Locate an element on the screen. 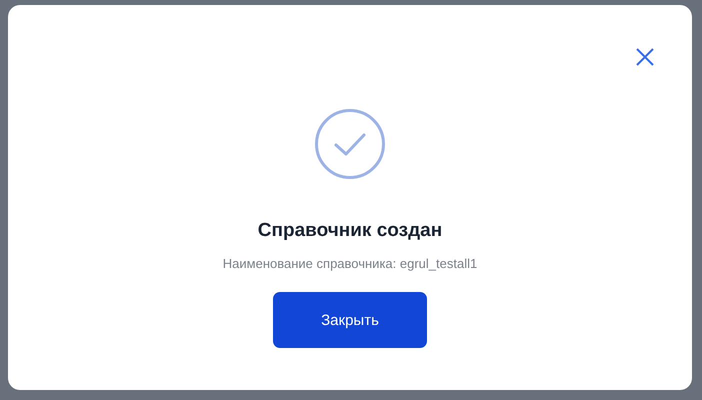 Image resolution: width=702 pixels, height=400 pixels. checkmark-circle-icon is located at coordinates (350, 144).